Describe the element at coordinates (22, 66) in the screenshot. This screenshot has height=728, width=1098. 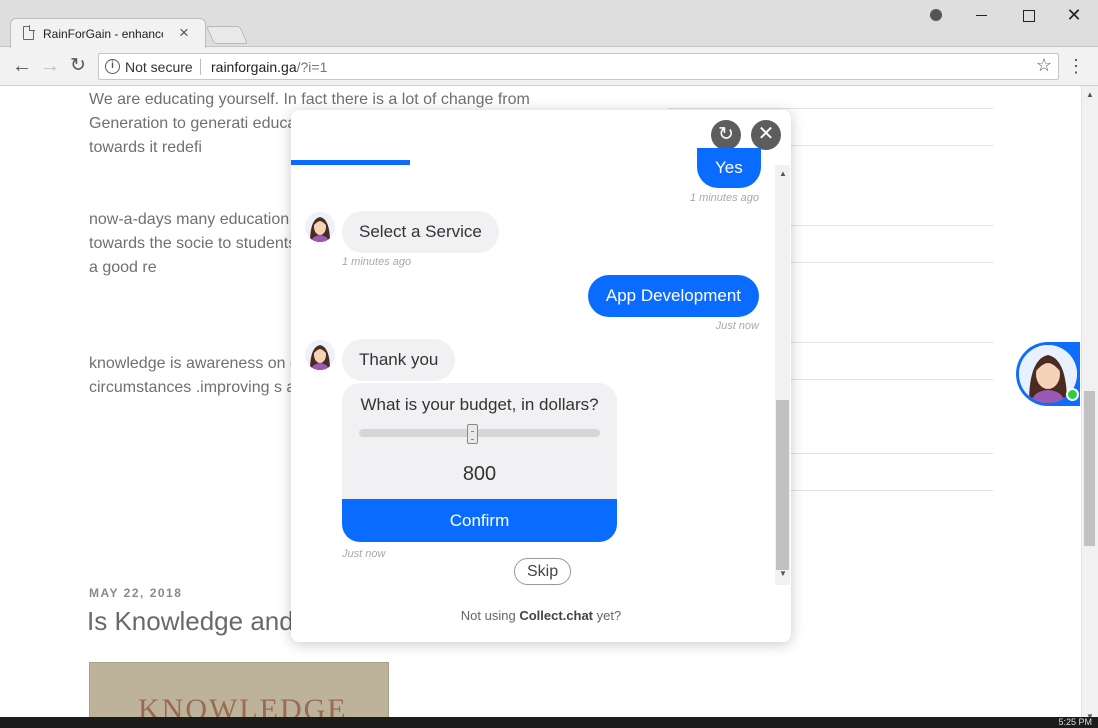
I see `back-icon: ←` at that location.